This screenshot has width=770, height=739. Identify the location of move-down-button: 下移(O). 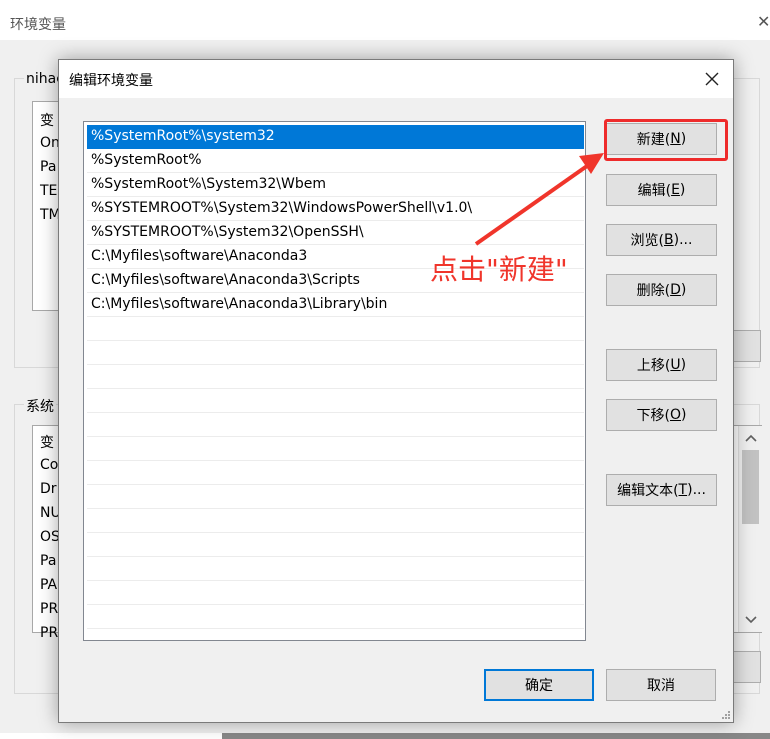
(661, 415).